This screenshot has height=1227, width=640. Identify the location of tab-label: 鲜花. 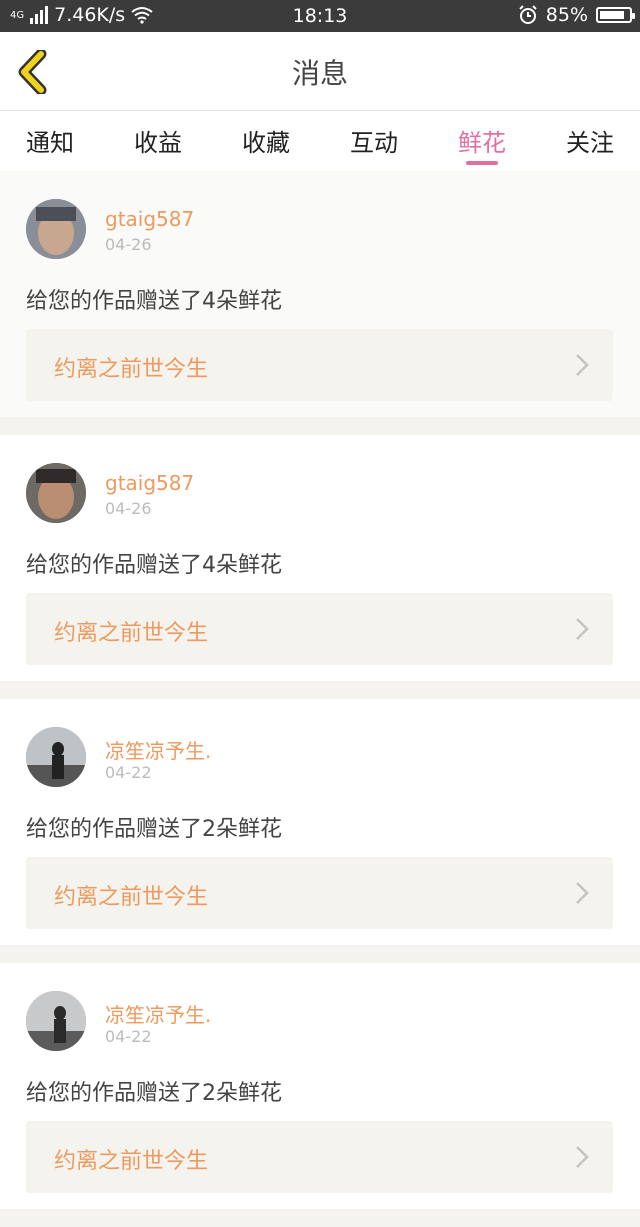
(482, 143).